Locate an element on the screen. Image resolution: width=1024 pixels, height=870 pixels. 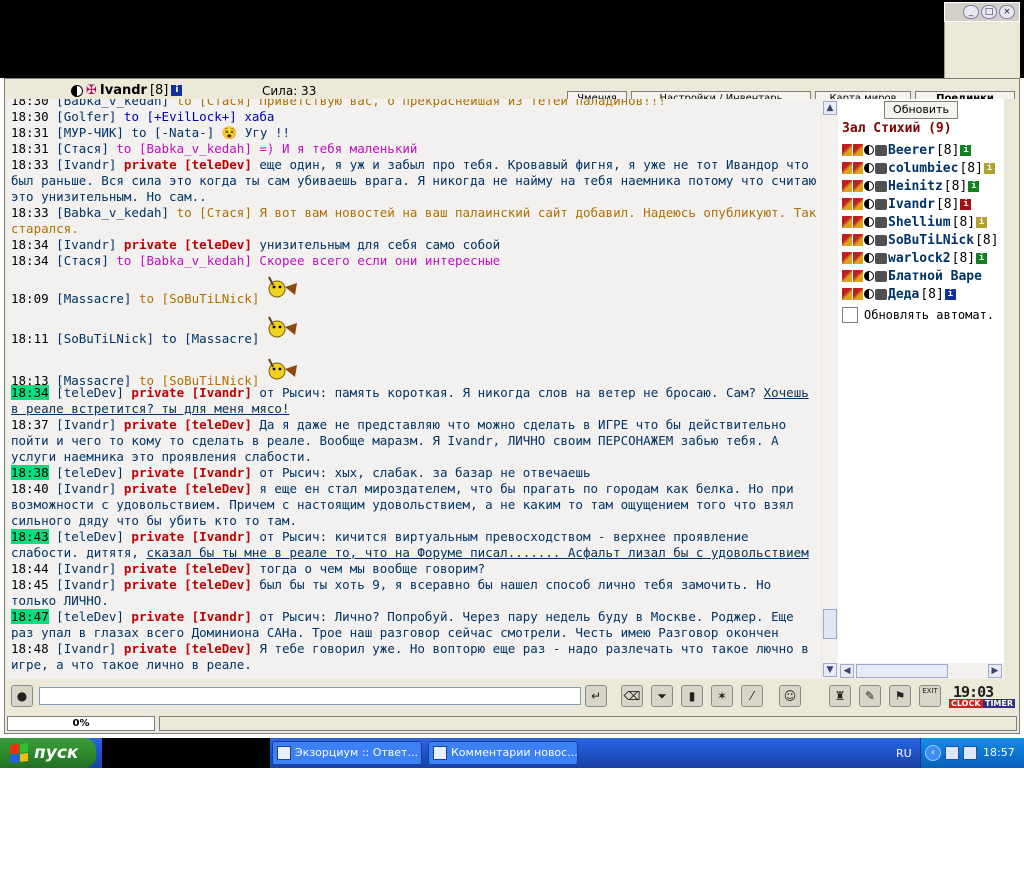
user-row: SoBuTiLNick [8] is located at coordinates (920, 240).